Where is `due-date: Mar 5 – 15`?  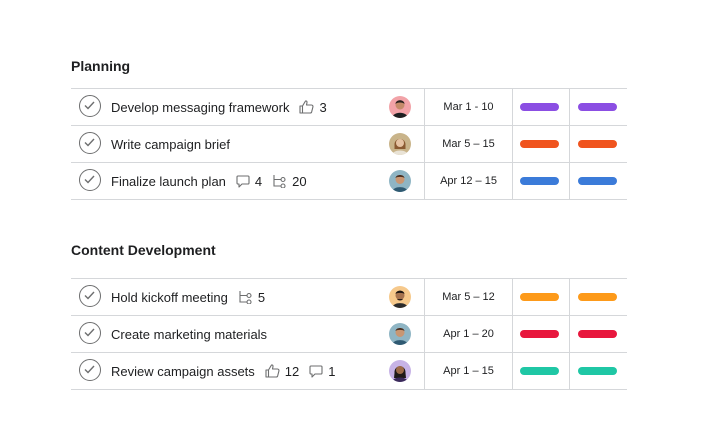 due-date: Mar 5 – 15 is located at coordinates (468, 144).